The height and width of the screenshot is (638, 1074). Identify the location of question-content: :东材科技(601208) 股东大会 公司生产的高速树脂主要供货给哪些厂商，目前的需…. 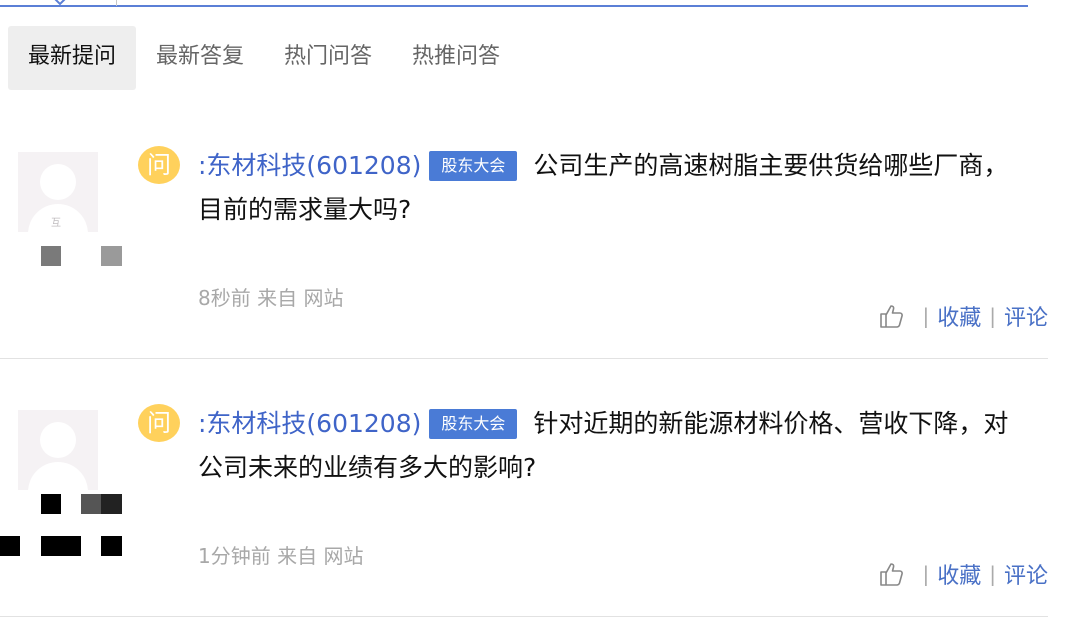
(608, 188).